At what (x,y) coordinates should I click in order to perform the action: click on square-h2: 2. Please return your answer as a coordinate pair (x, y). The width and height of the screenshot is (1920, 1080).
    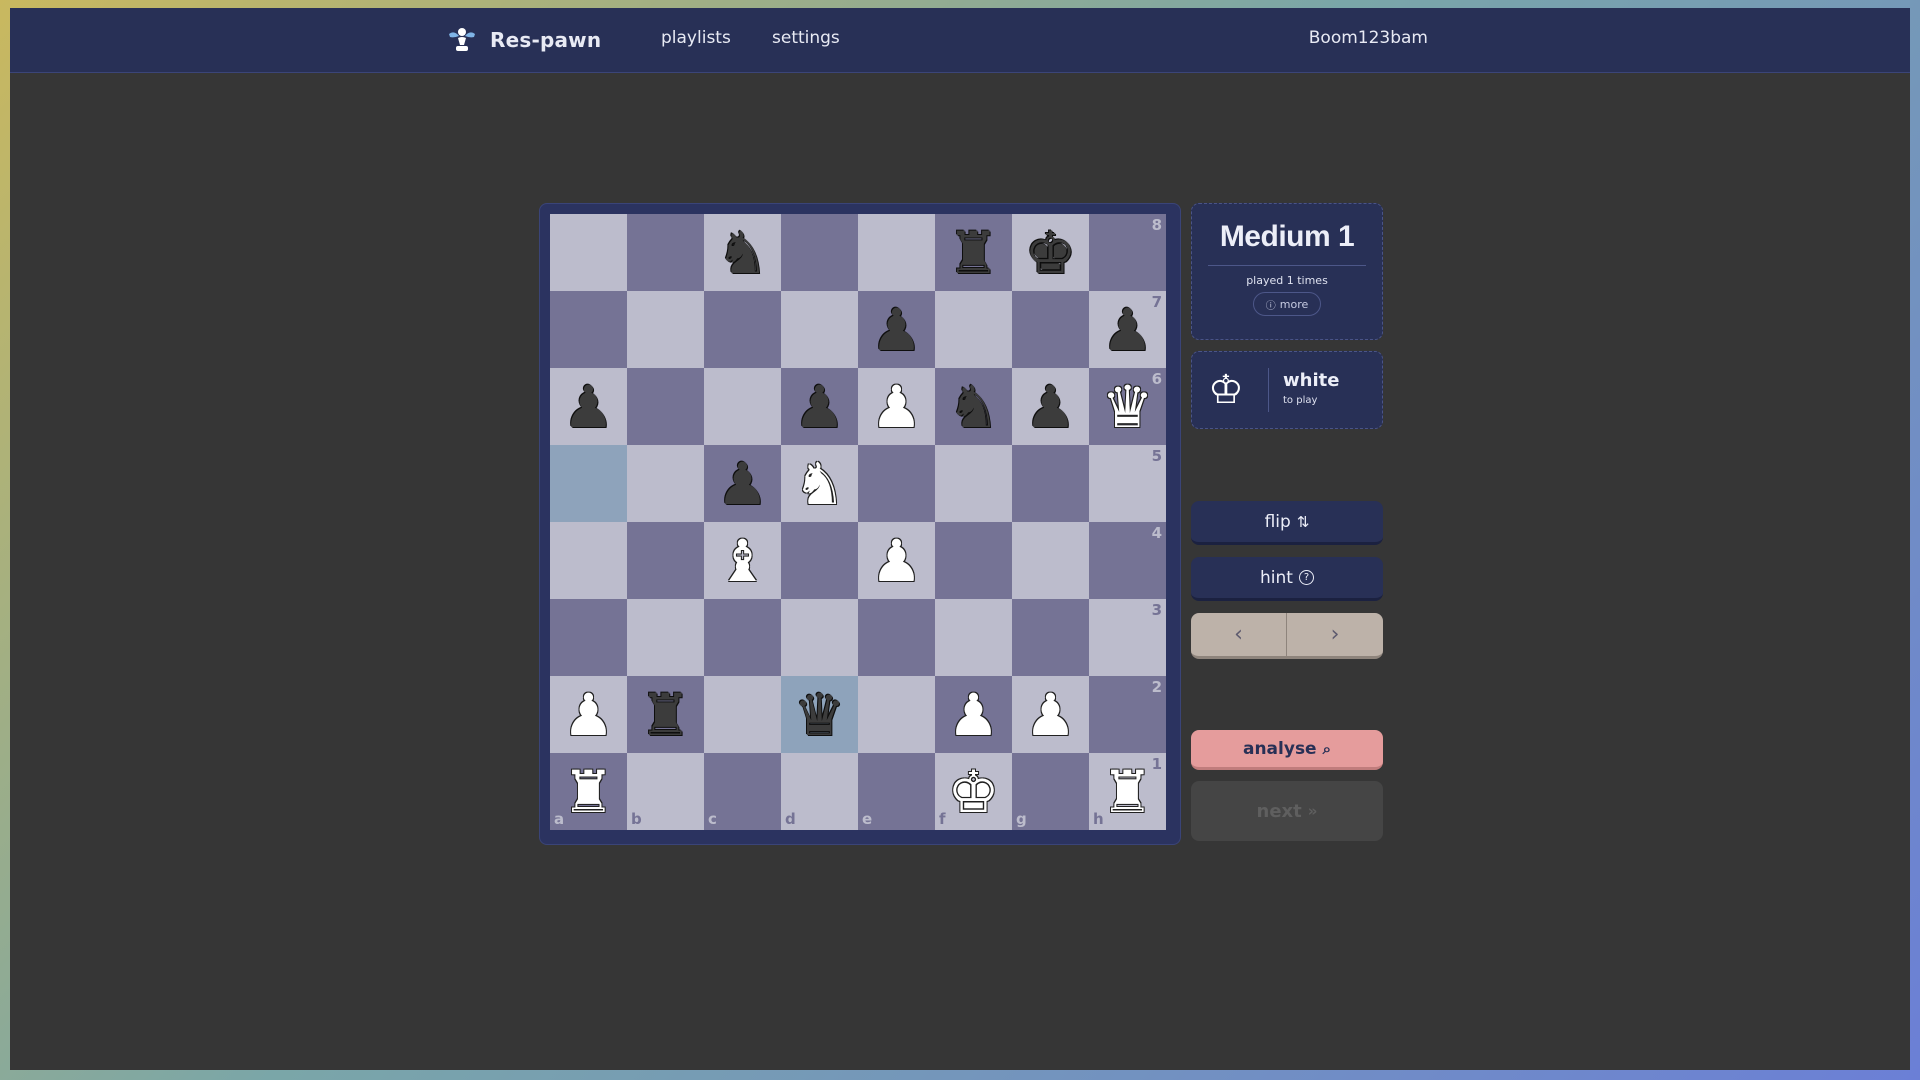
    Looking at the image, I should click on (1127, 714).